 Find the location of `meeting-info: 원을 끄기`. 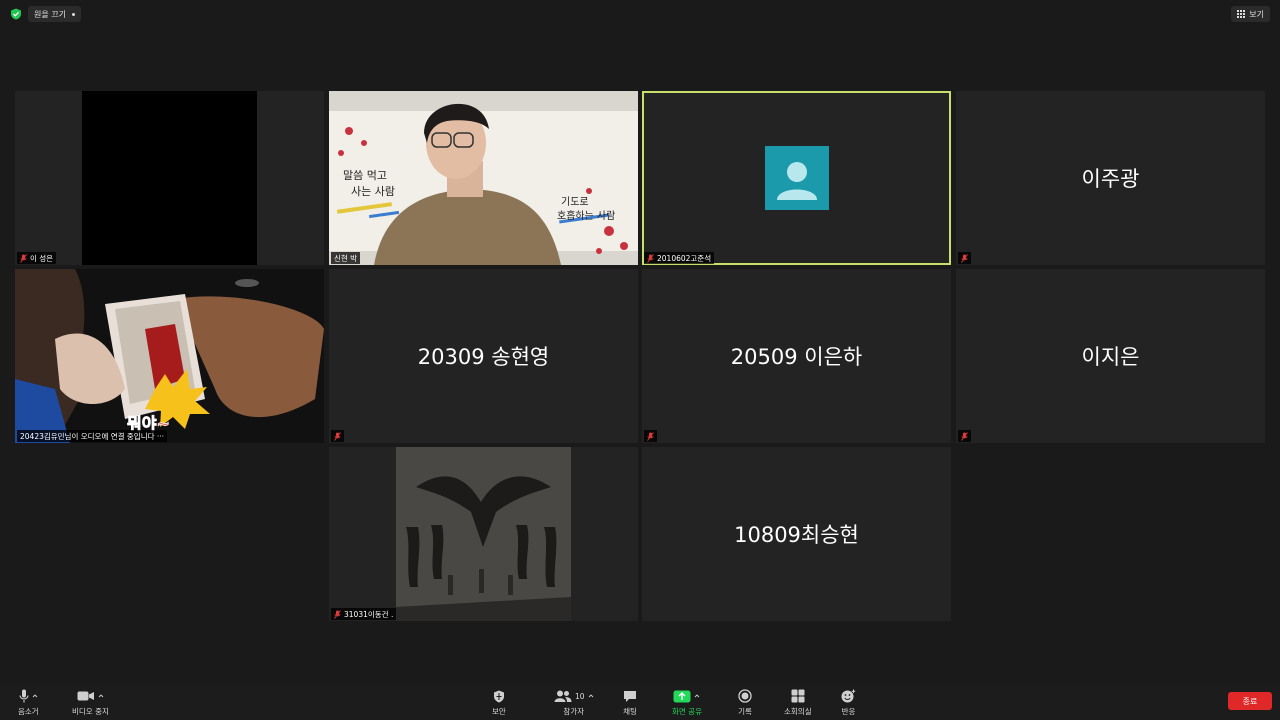

meeting-info: 원을 끄기 is located at coordinates (45, 14).